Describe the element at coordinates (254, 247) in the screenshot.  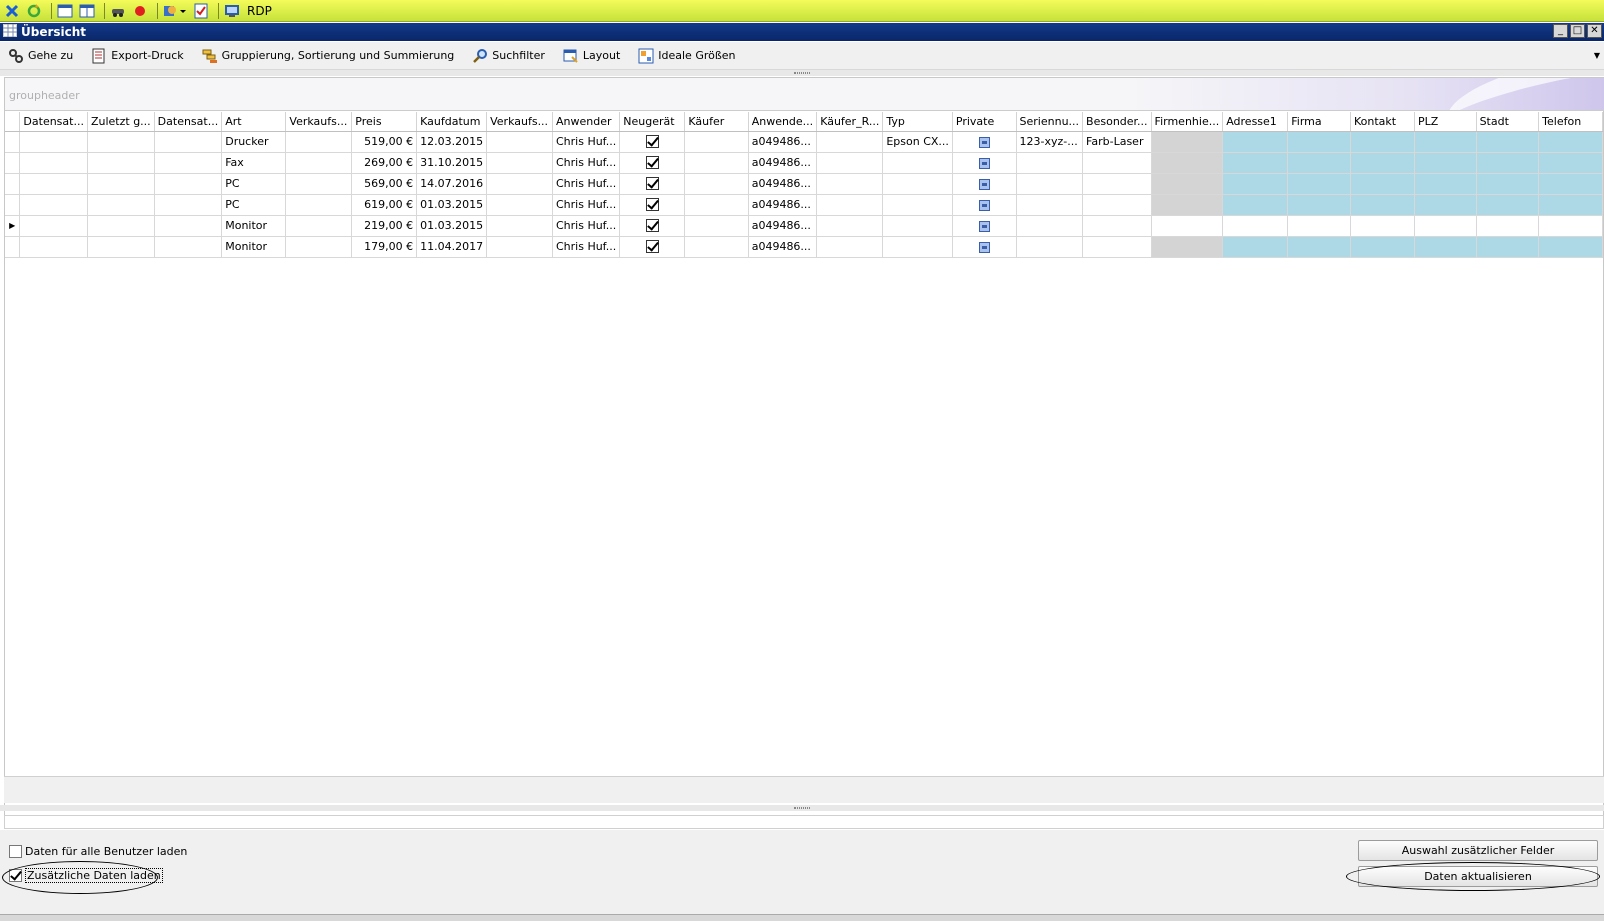
I see `cell-art: Monitor` at that location.